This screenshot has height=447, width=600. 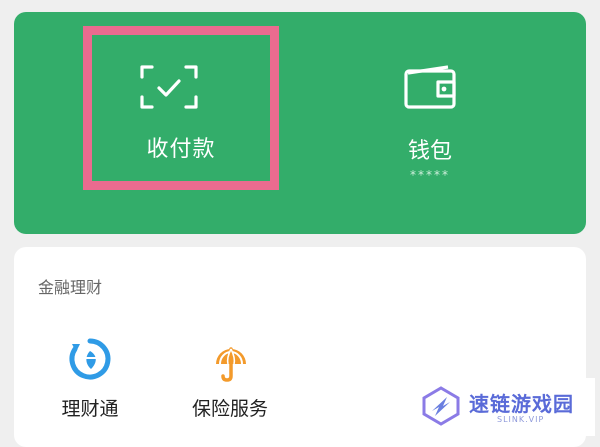 I want to click on section-title-finance: 金融理财, so click(x=70, y=287).